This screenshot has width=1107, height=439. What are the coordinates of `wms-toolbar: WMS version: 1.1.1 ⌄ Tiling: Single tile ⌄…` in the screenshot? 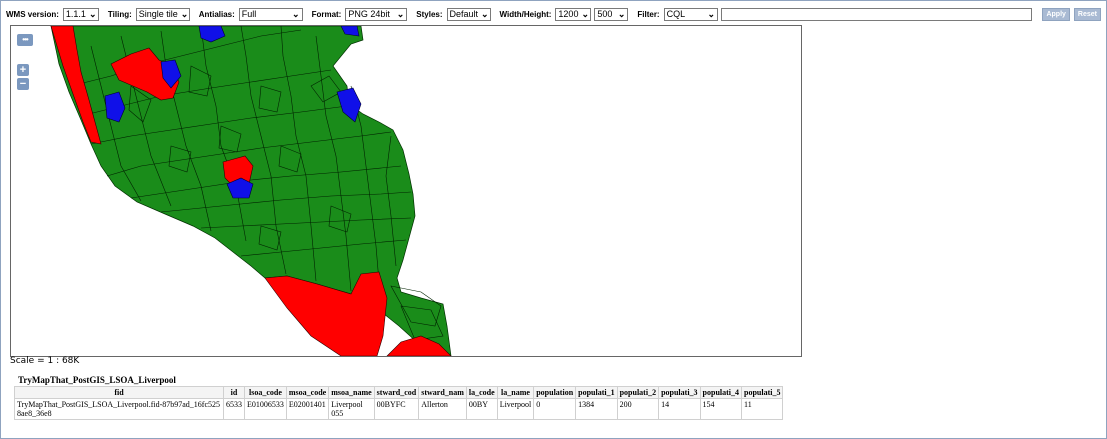 It's located at (553, 14).